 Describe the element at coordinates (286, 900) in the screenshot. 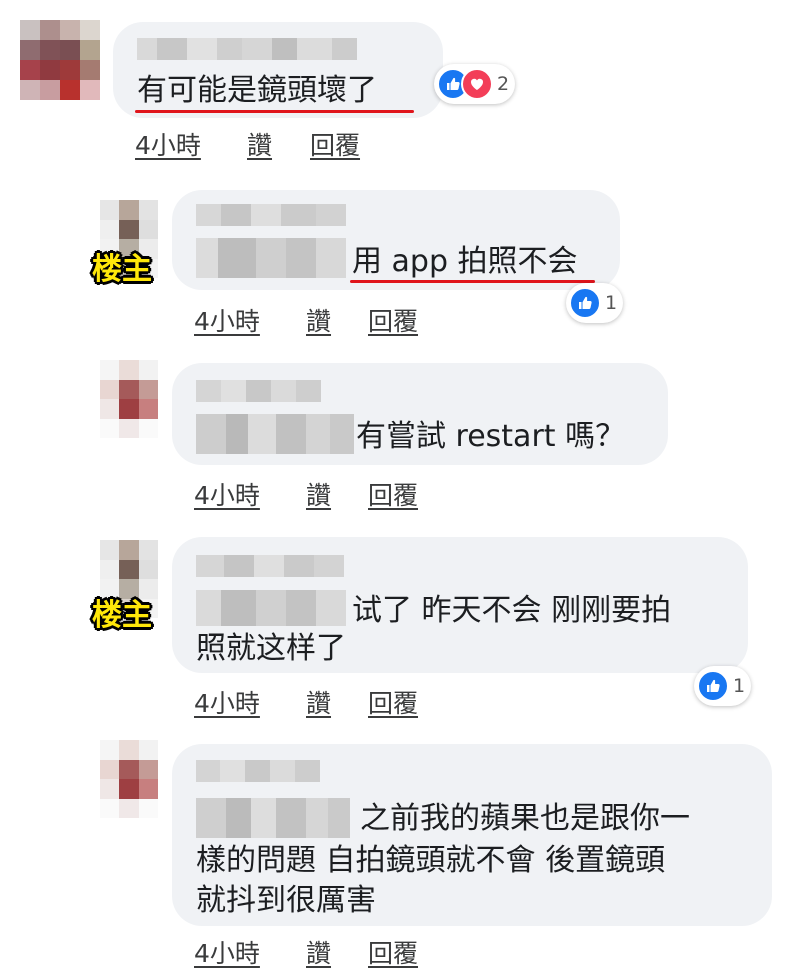

I see `comment-text: 就抖到很厲害` at that location.